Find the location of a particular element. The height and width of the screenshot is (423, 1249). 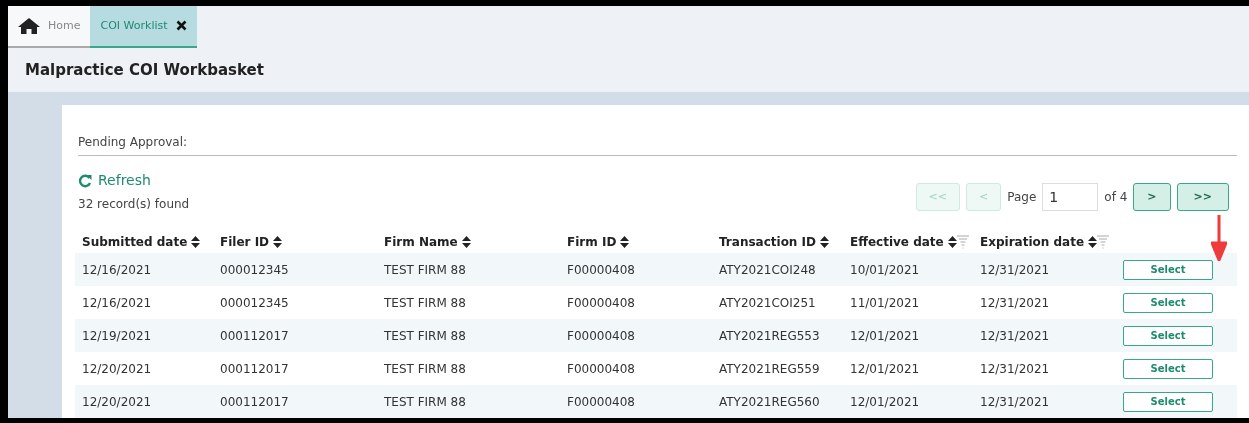

pager-button: > is located at coordinates (1152, 197).